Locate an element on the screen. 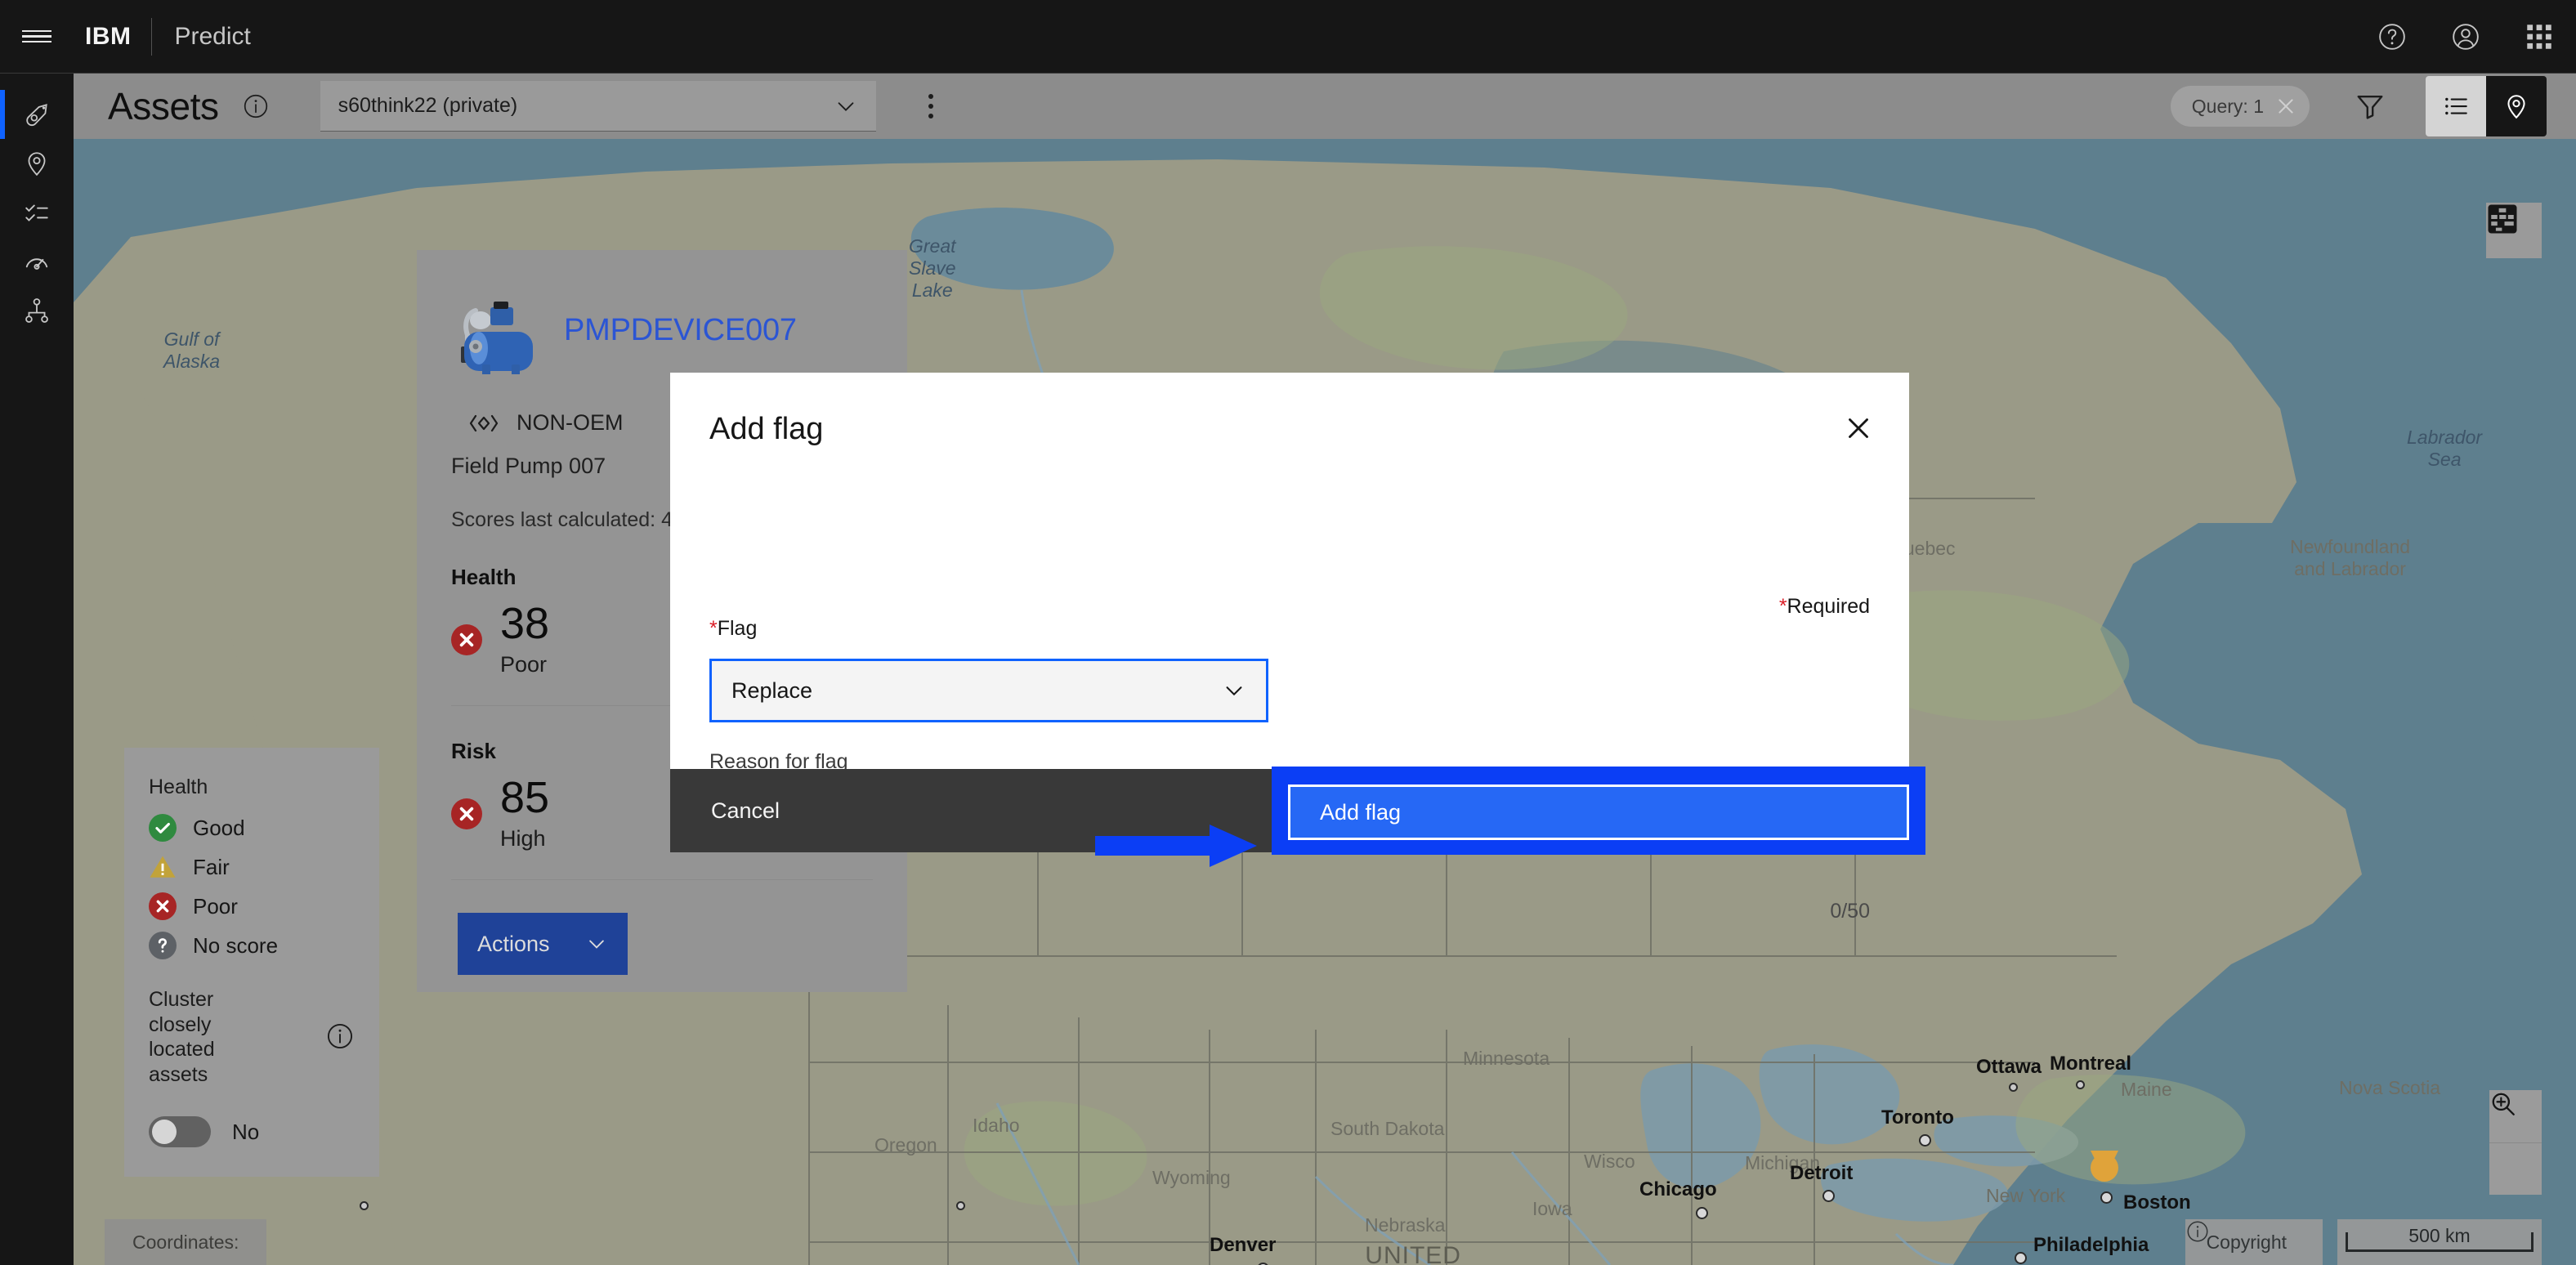 This screenshot has width=2576, height=1265. asset-map-marker is located at coordinates (2104, 1167).